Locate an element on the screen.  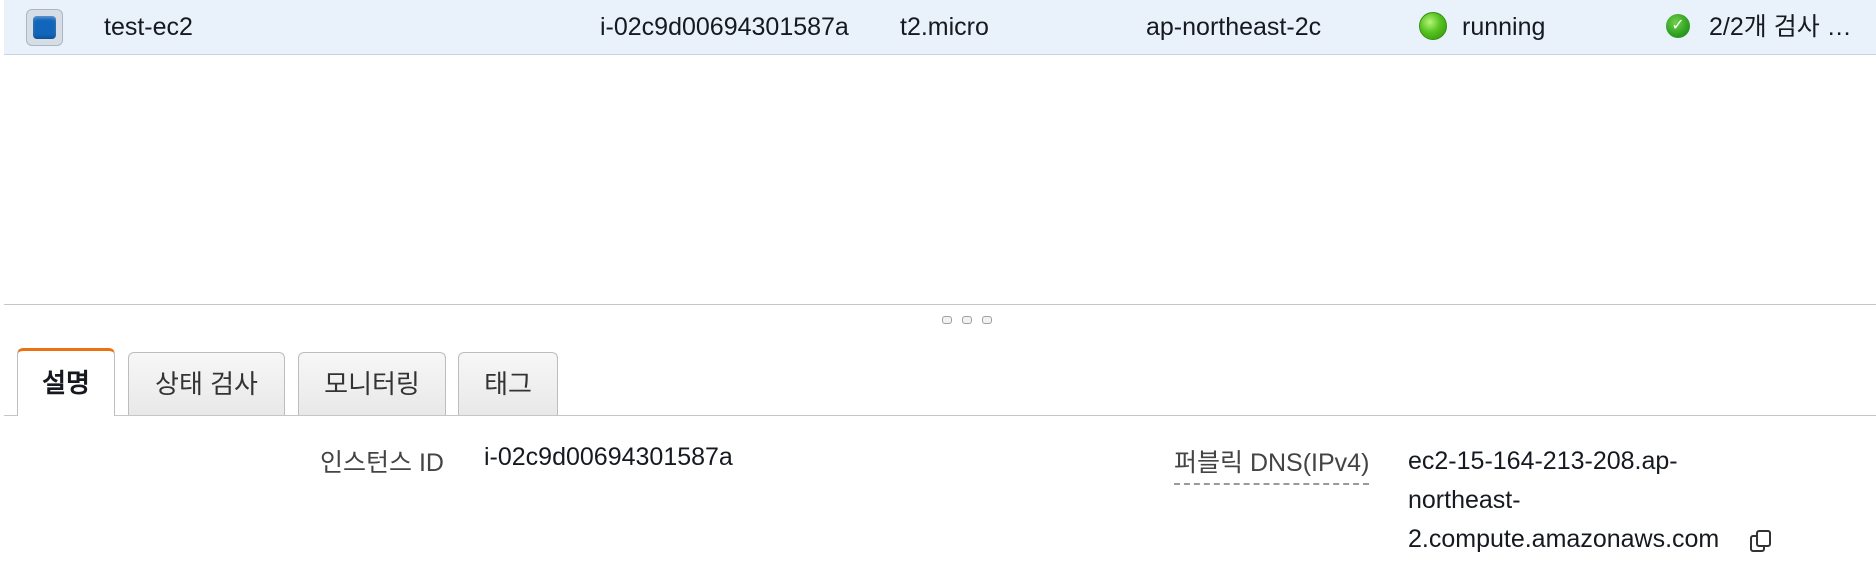
public-dns-label: 퍼블릭 DNS(IPv4) is located at coordinates (1272, 464).